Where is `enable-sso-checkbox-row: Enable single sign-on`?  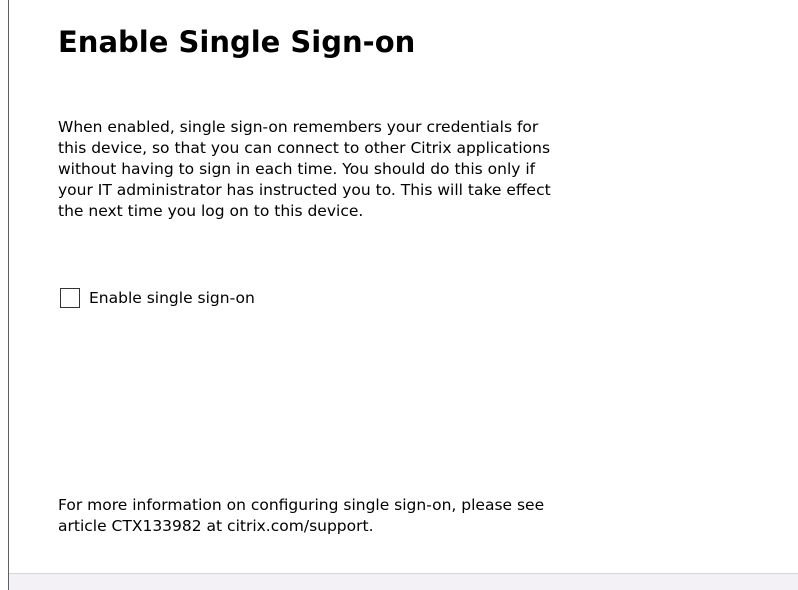
enable-sso-checkbox-row: Enable single sign-on is located at coordinates (157, 298).